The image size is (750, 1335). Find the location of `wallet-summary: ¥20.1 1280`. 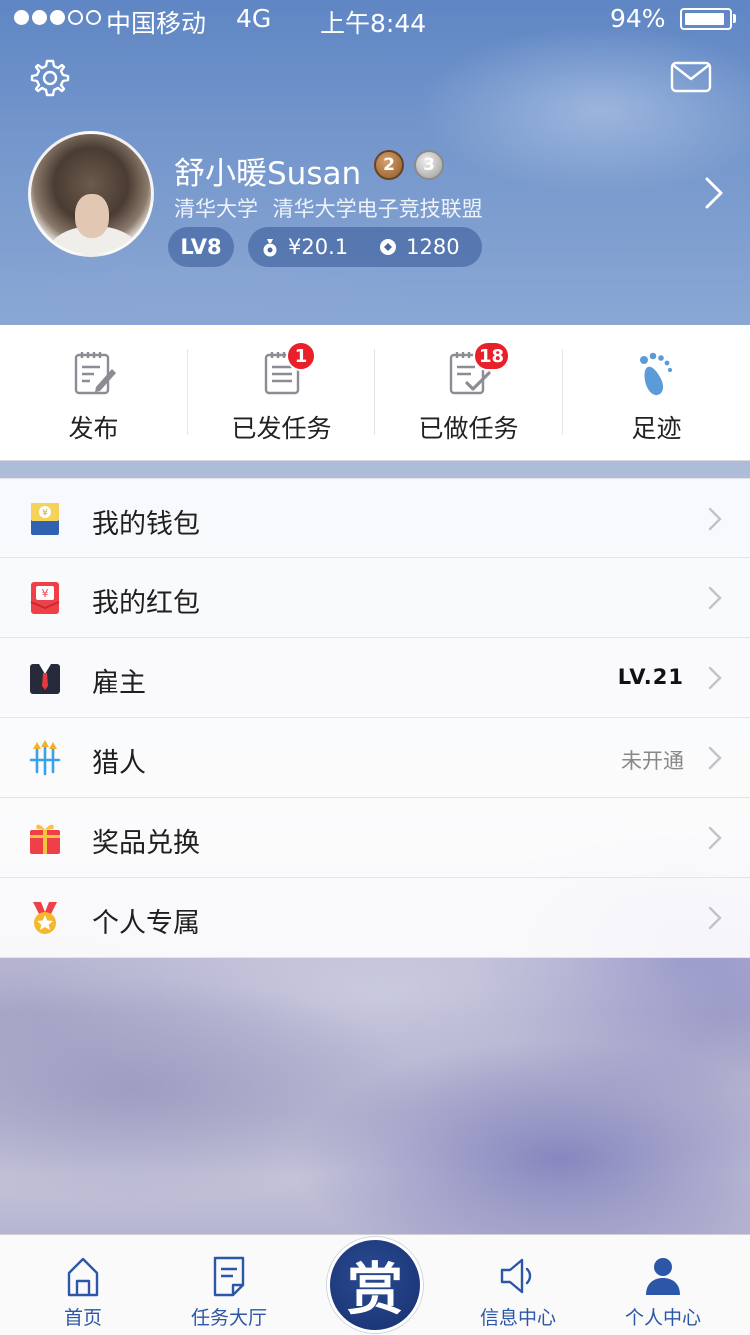

wallet-summary: ¥20.1 1280 is located at coordinates (365, 247).